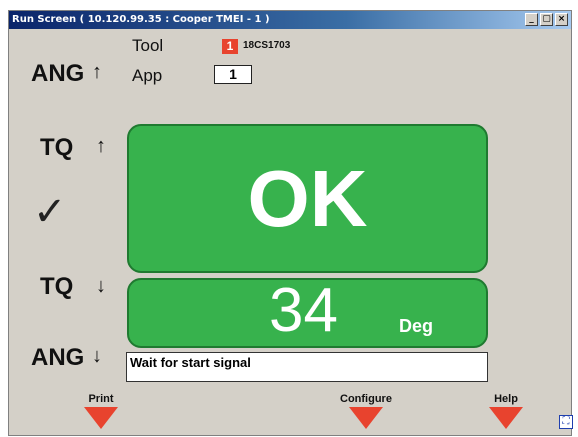 The image size is (578, 437). Describe the element at coordinates (101, 286) in the screenshot. I see `torque-low-arrow-icon: ↓` at that location.